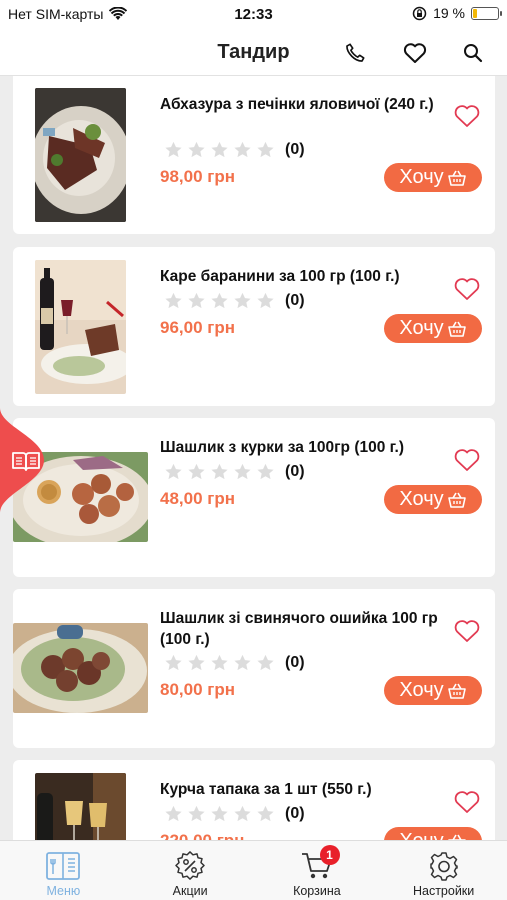 Image resolution: width=507 pixels, height=900 pixels. I want to click on tab-menu: Меню, so click(63, 870).